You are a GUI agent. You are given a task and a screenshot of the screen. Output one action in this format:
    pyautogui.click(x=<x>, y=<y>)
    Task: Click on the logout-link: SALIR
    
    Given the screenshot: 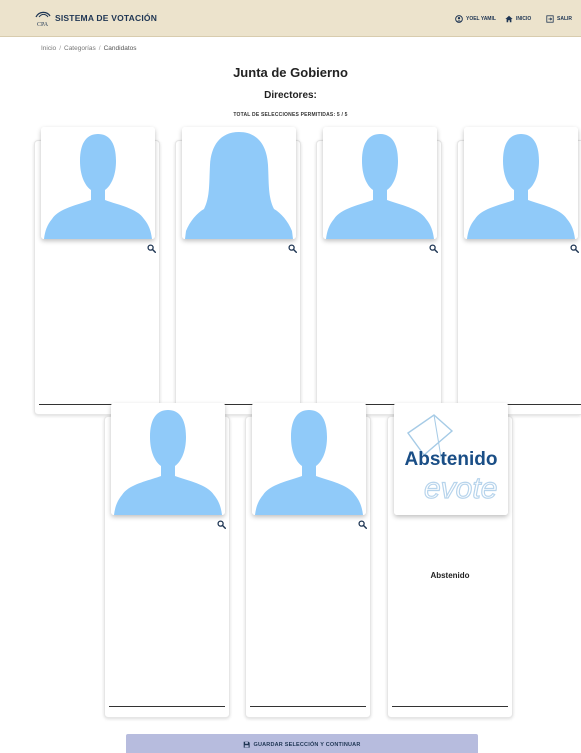 What is the action you would take?
    pyautogui.click(x=559, y=19)
    